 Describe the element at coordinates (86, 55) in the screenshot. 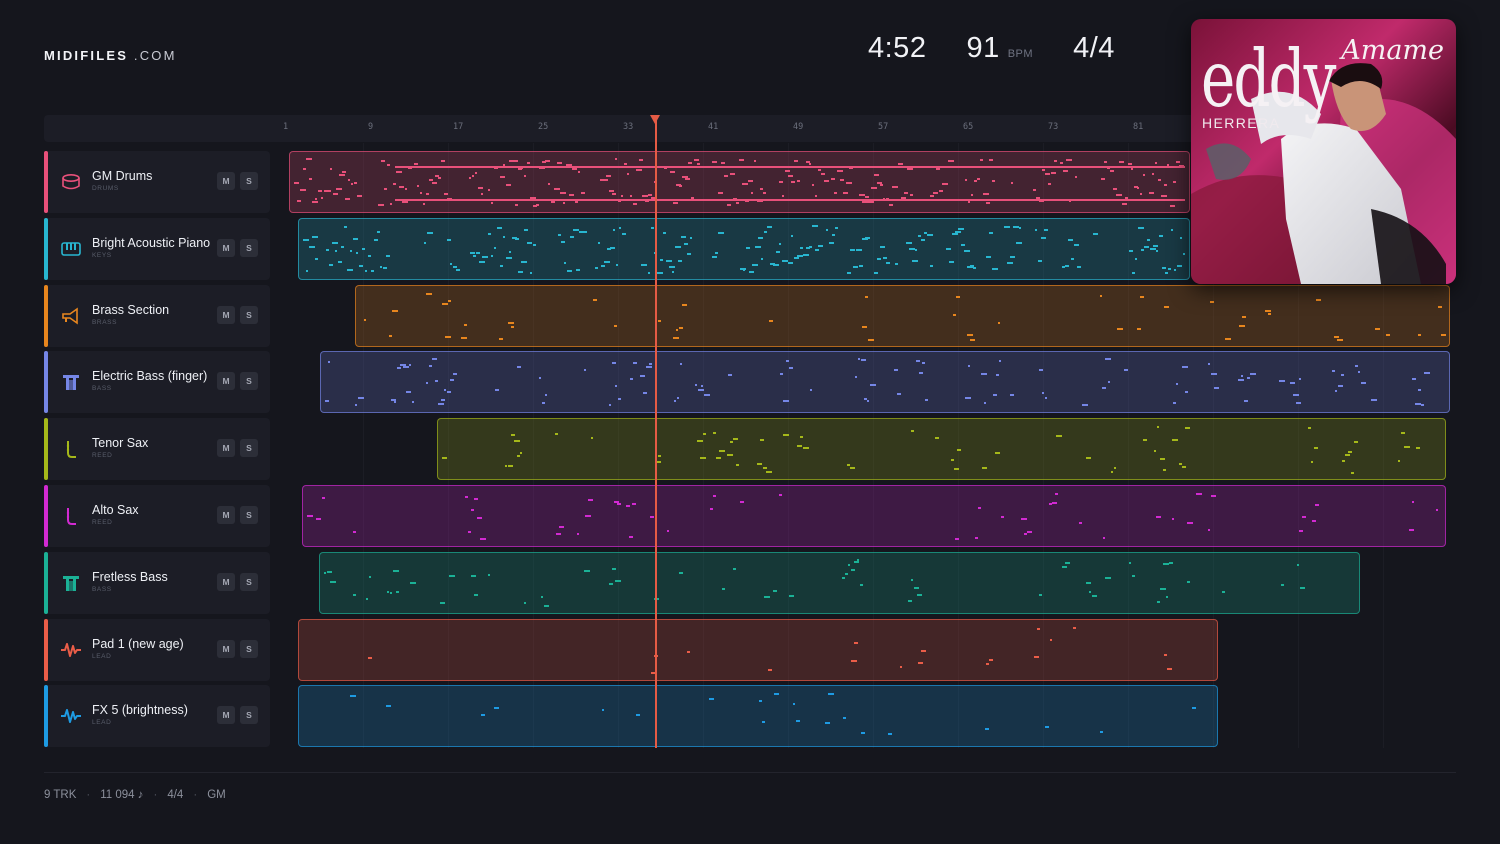

I see `brand-name: MIDIFILES` at that location.